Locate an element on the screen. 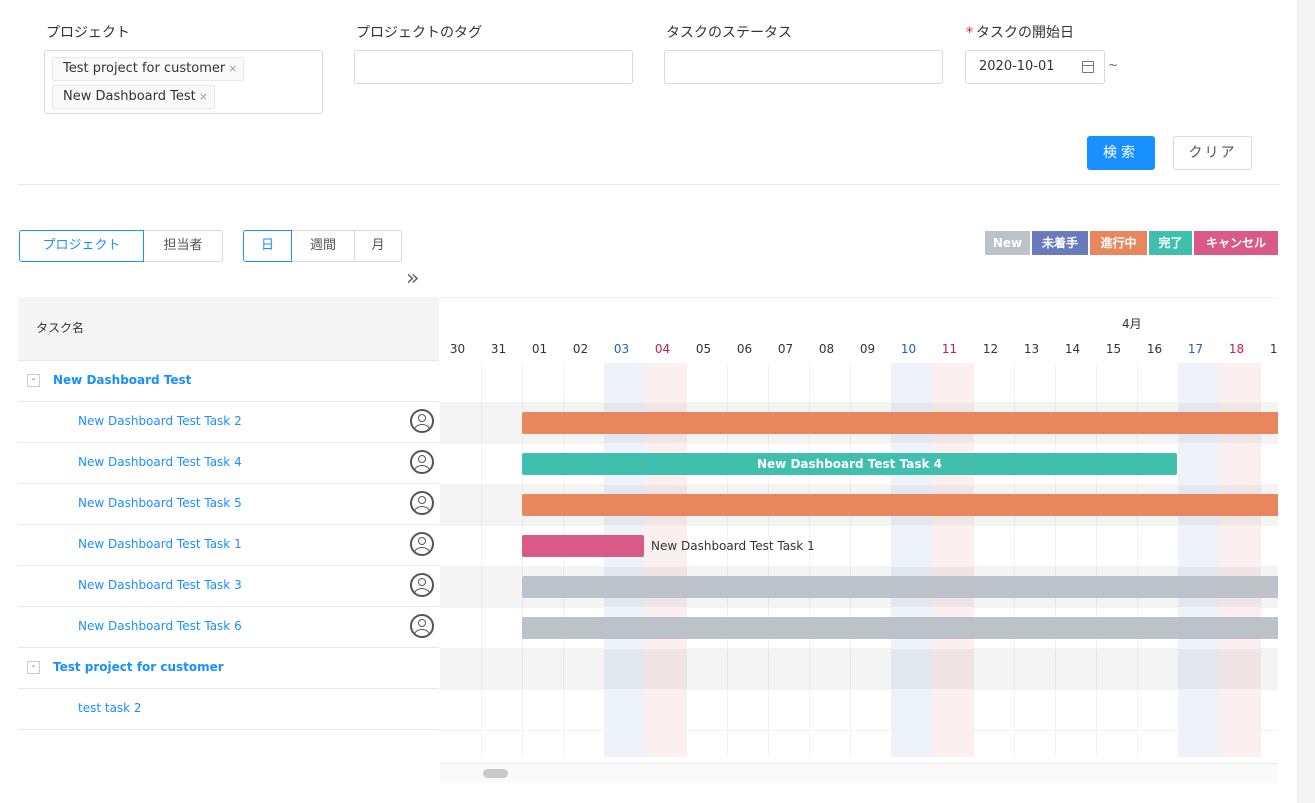 The image size is (1315, 803). divider is located at coordinates (649, 184).